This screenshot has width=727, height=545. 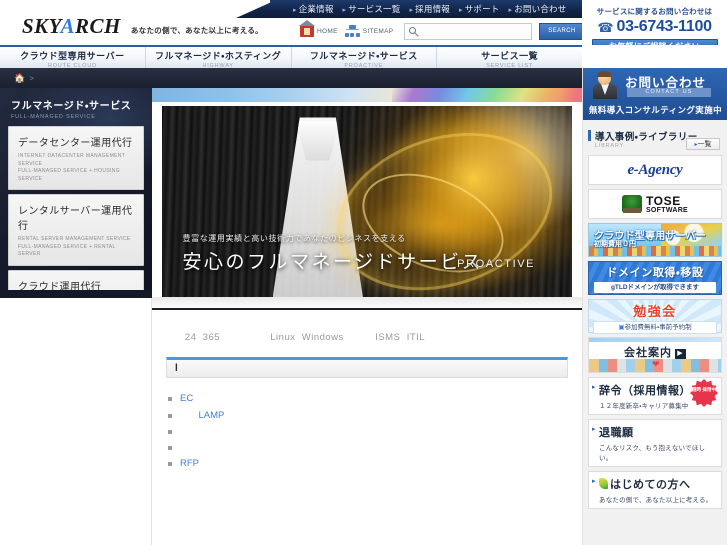 I want to click on banner-resignation: 退職願 こんなリスク、もう抱えないでほしい。, so click(x=655, y=443).